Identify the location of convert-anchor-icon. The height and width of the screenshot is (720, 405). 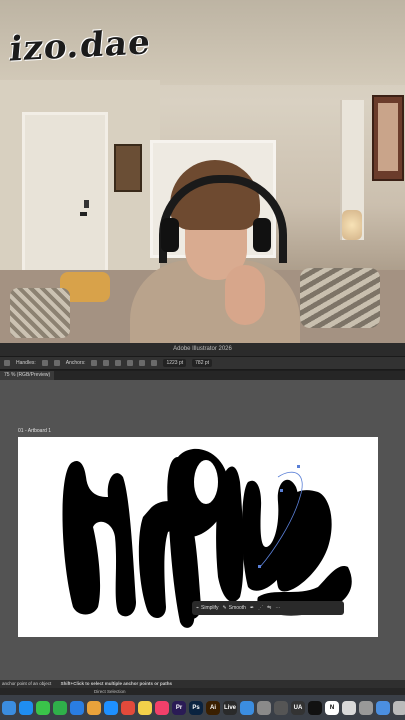
(44, 363).